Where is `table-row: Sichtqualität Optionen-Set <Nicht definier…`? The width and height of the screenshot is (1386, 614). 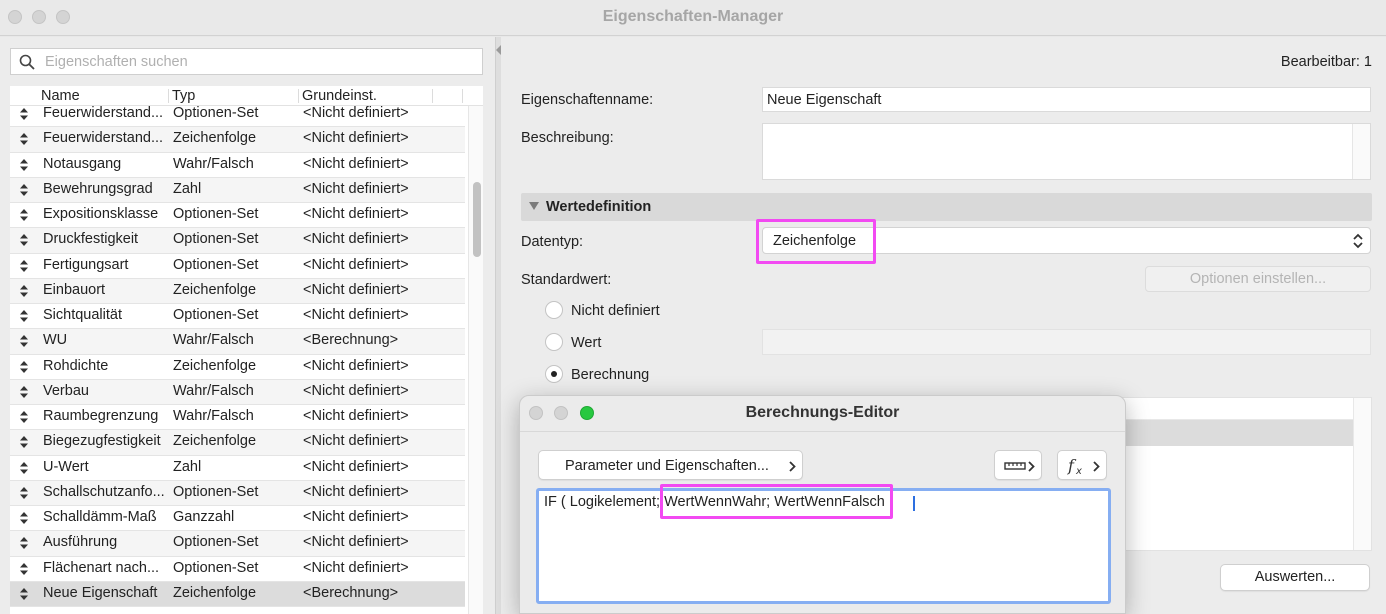 table-row: Sichtqualität Optionen-Set <Nicht definier… is located at coordinates (237, 317).